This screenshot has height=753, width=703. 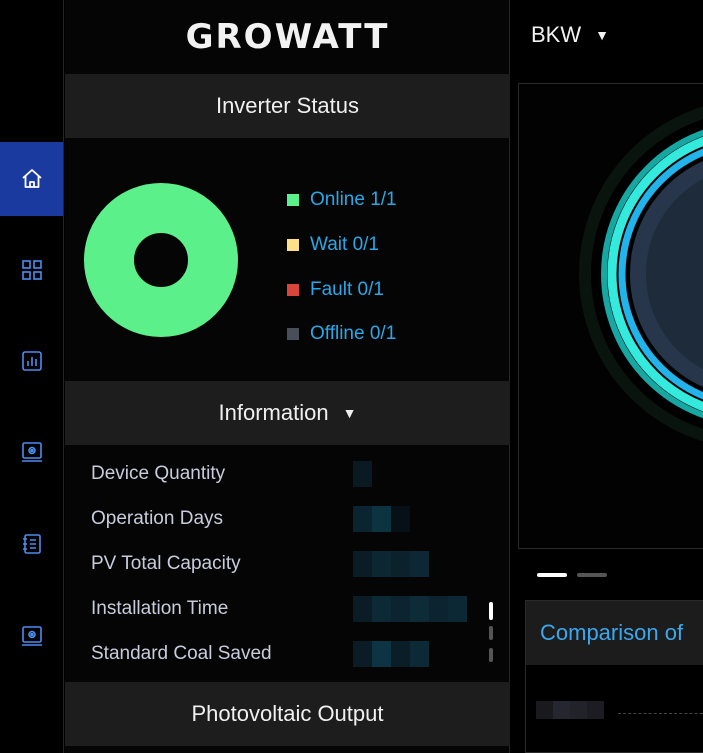 I want to click on brand-logo: GROWATT, so click(x=287, y=37).